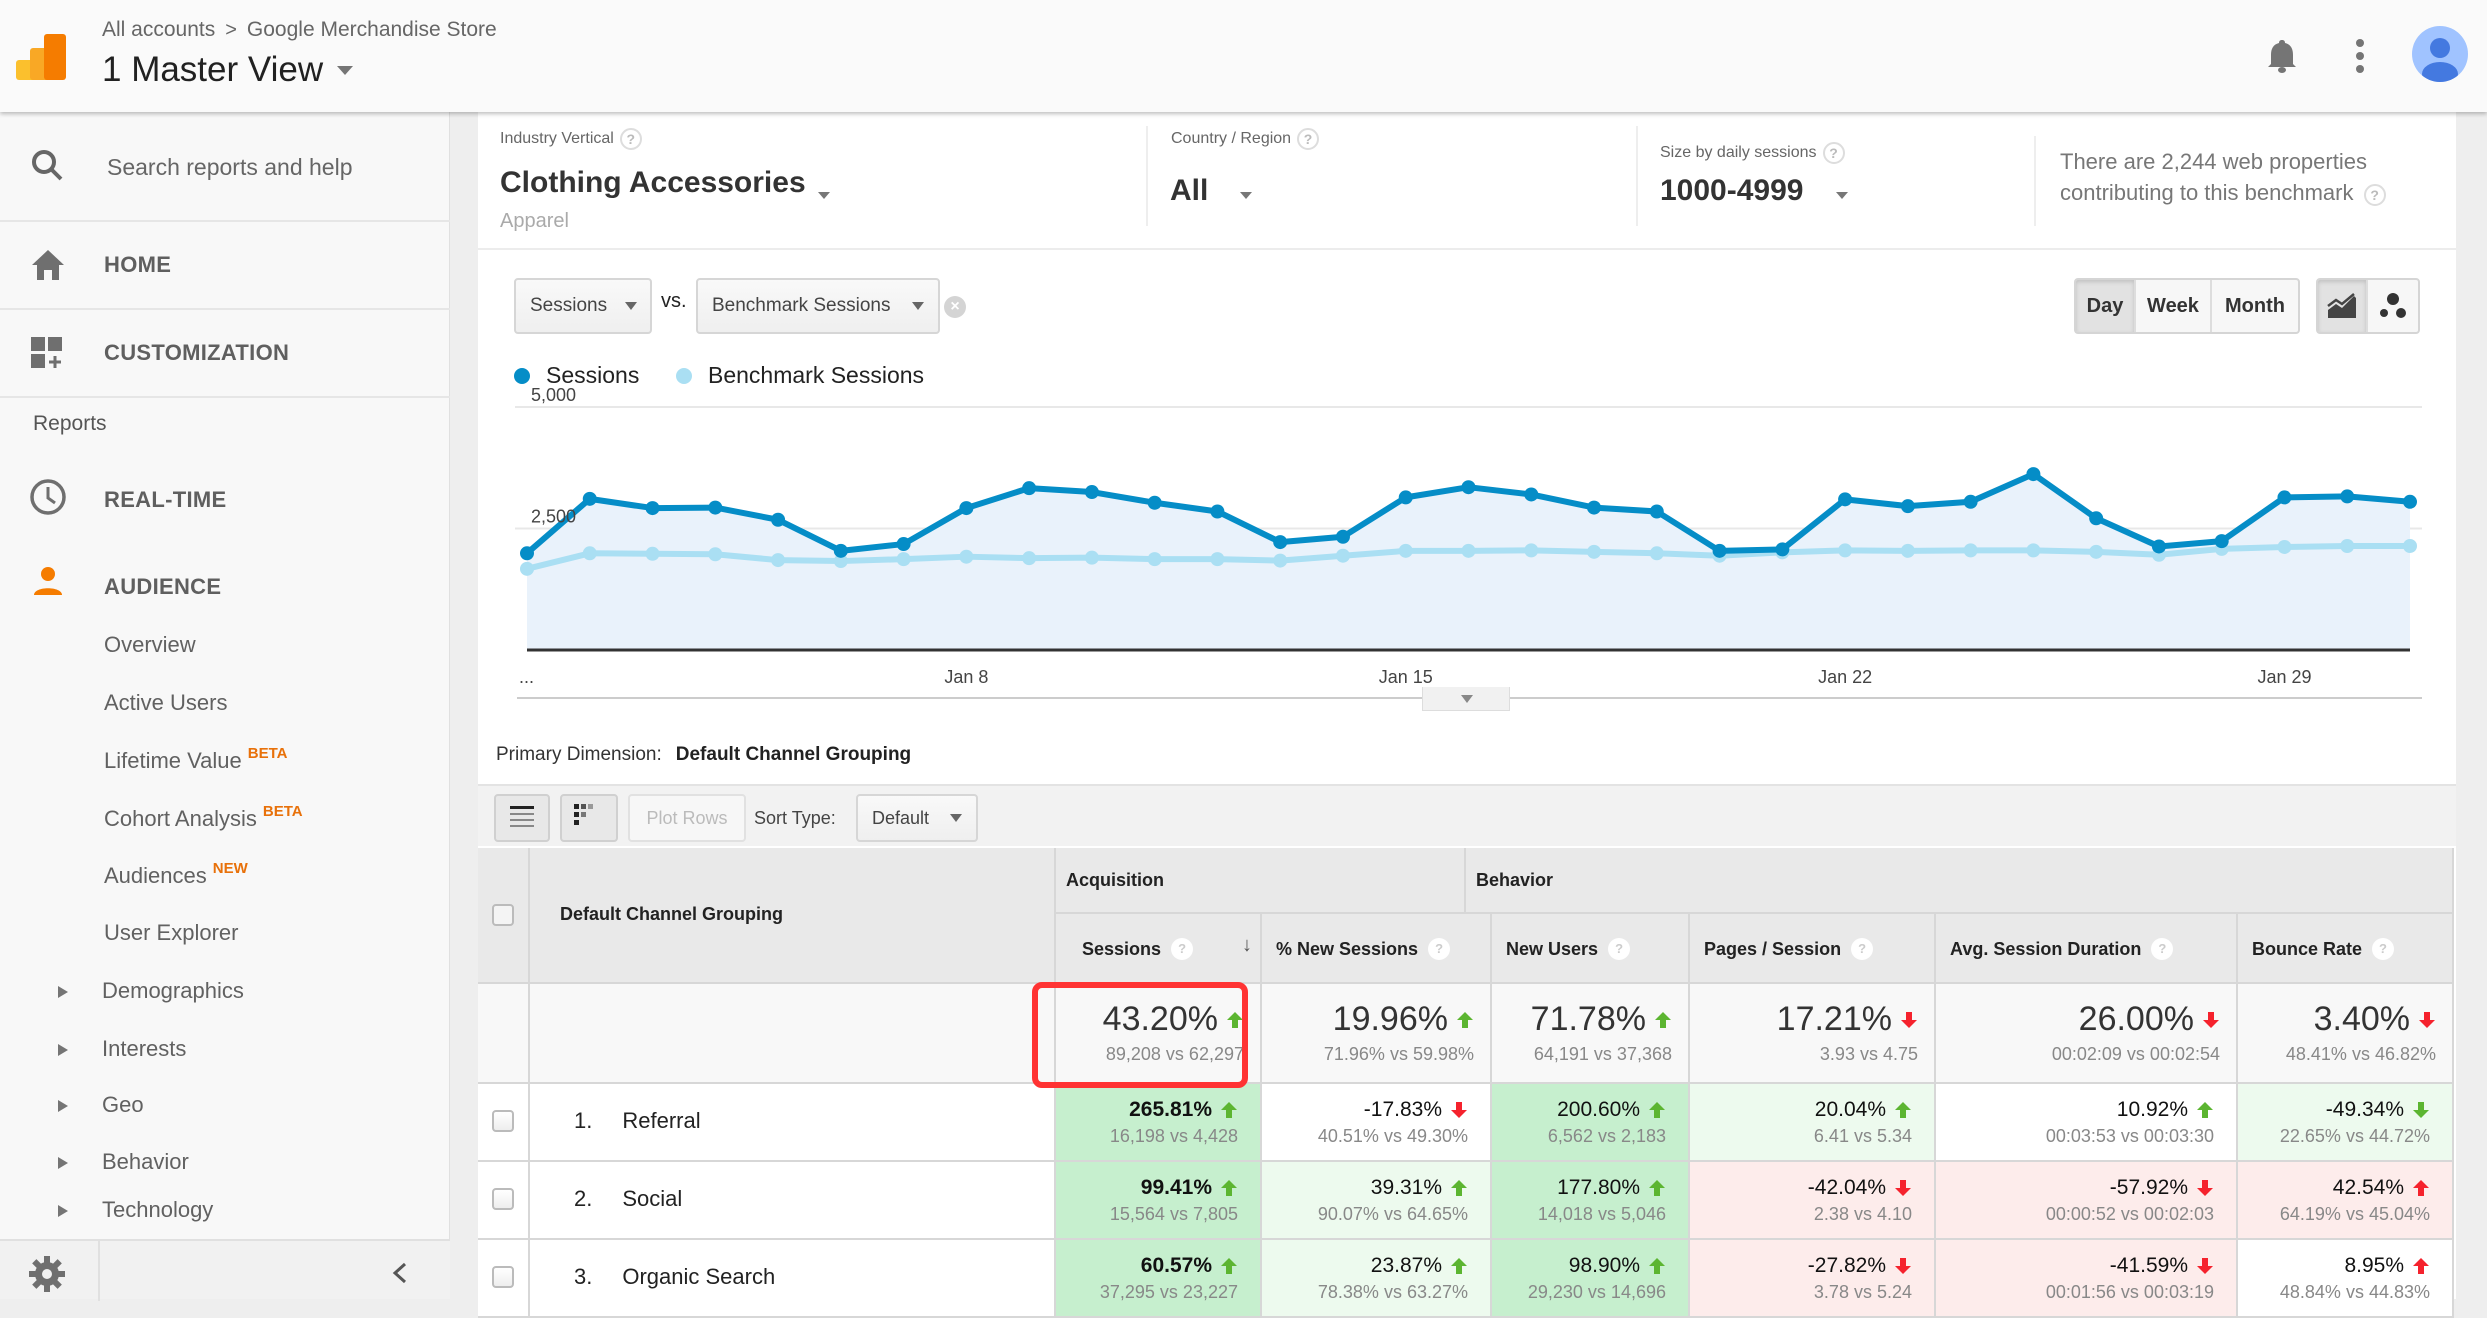 This screenshot has height=1318, width=2487. I want to click on cell-value: -17.83%, so click(1402, 1109).